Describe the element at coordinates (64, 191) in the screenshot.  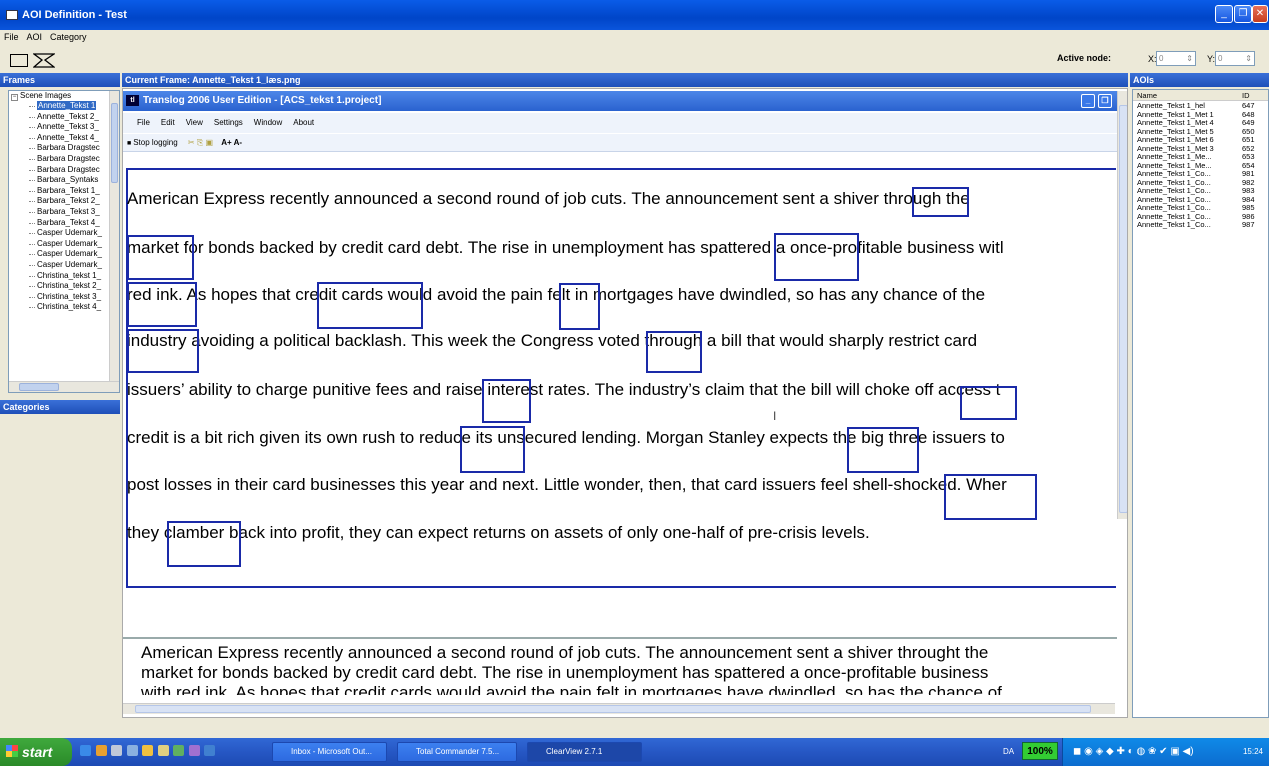
I see `frames-tree-item: Barbara_Tekst 1_` at that location.